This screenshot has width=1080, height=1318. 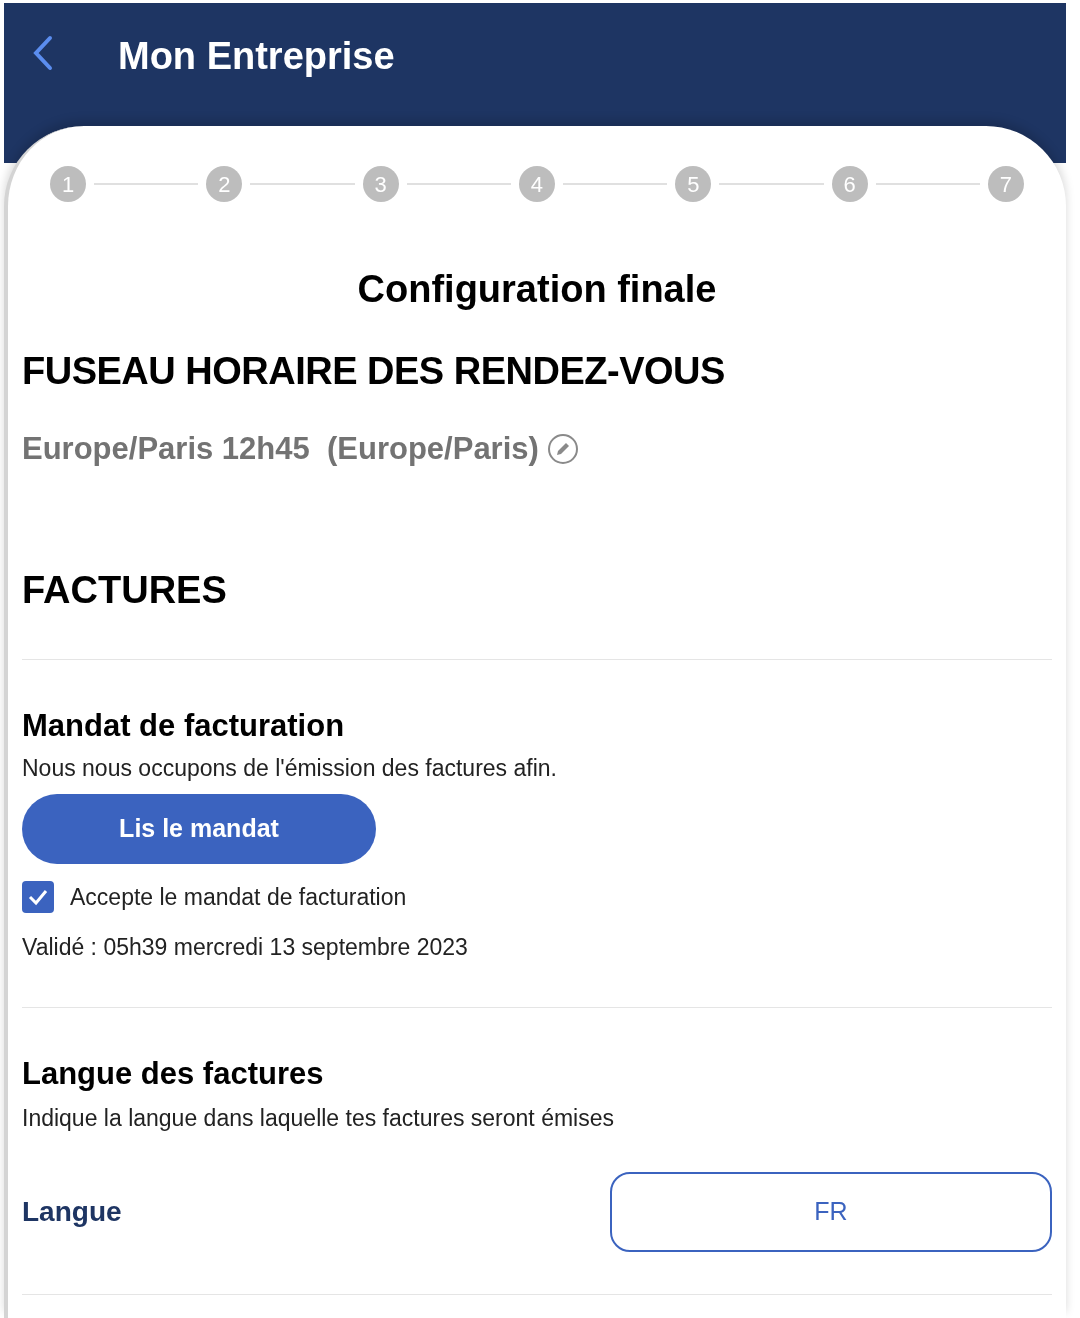 I want to click on back-icon, so click(x=43, y=53).